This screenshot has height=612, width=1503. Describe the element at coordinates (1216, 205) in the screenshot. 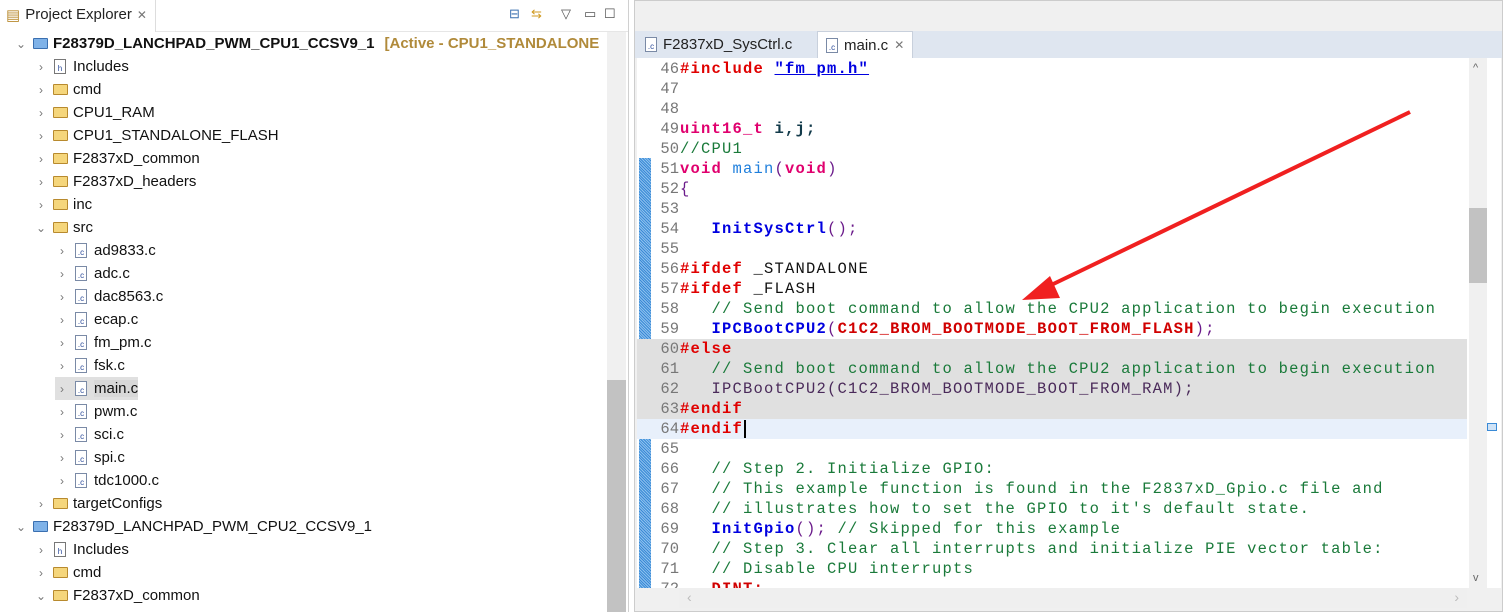

I see `annotation-arrow` at that location.